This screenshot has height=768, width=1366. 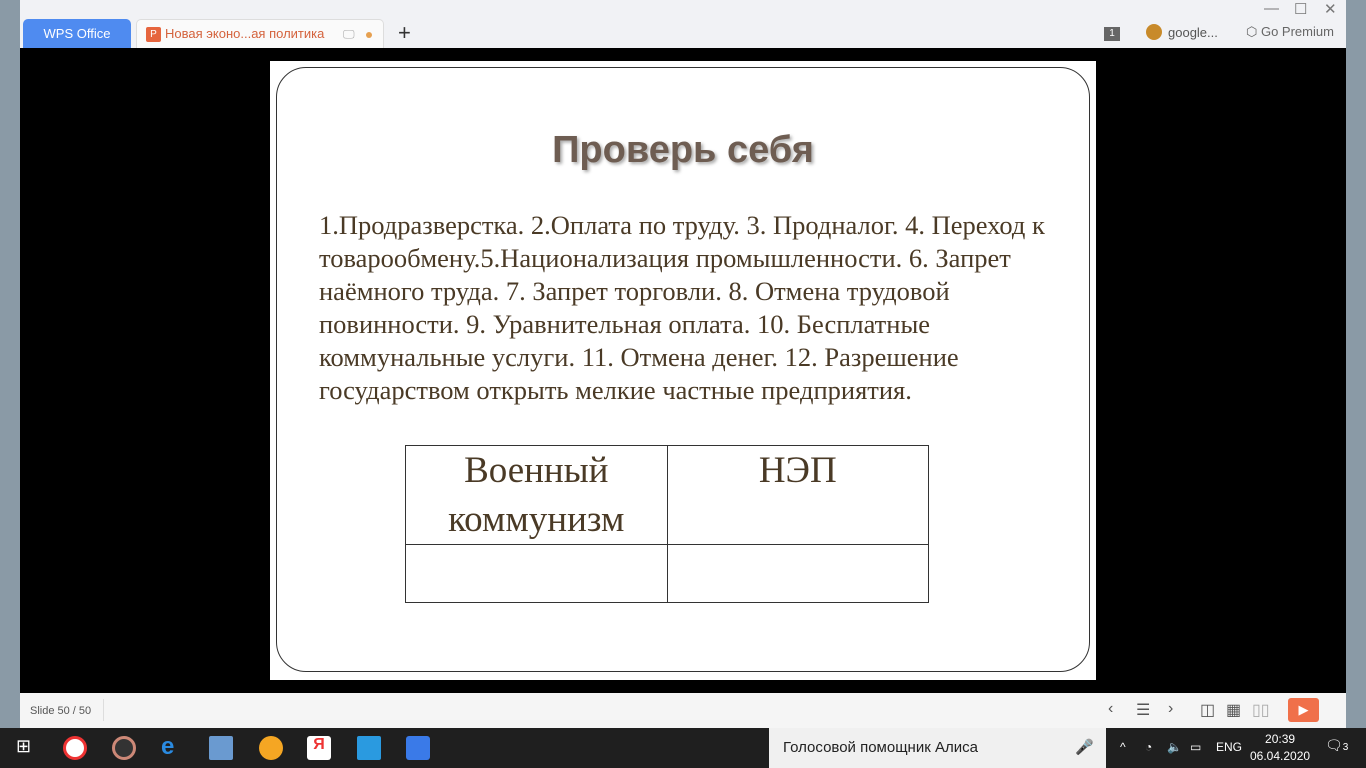 What do you see at coordinates (536, 495) in the screenshot?
I see `header-war-communism: Военный коммунизм` at bounding box center [536, 495].